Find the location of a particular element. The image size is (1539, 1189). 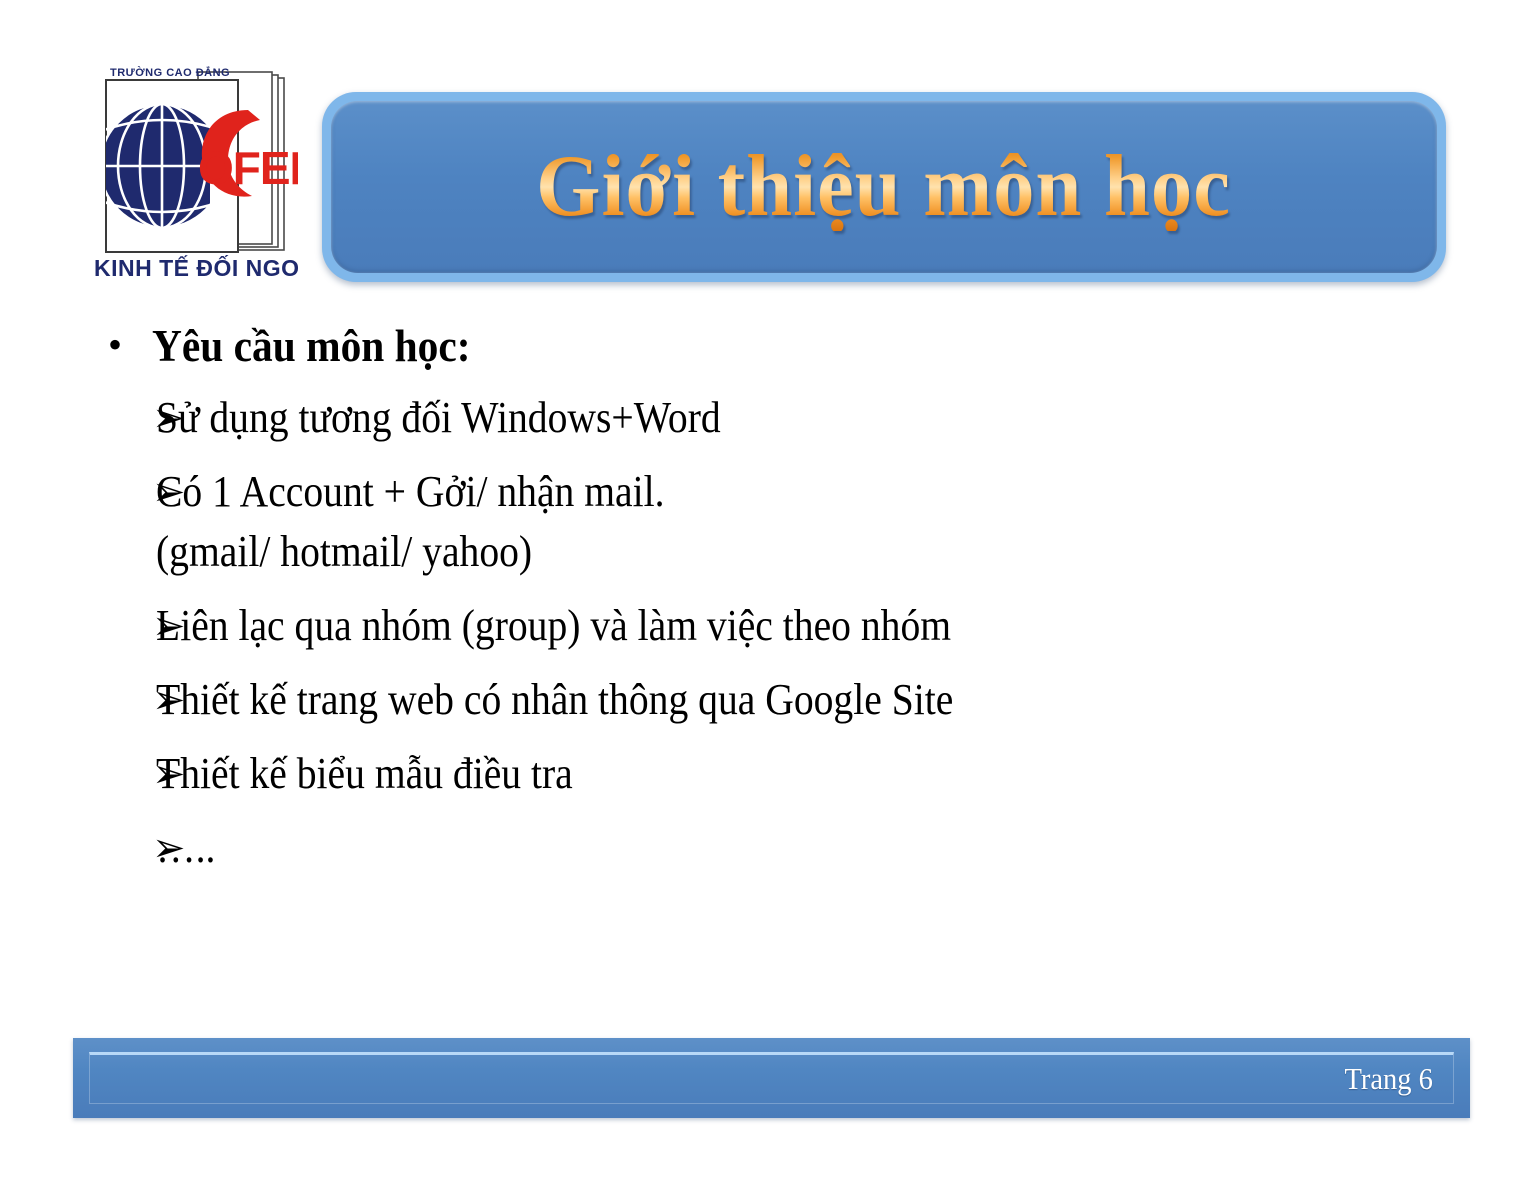

title-banner: Giới thiệu môn học is located at coordinates (884, 187).